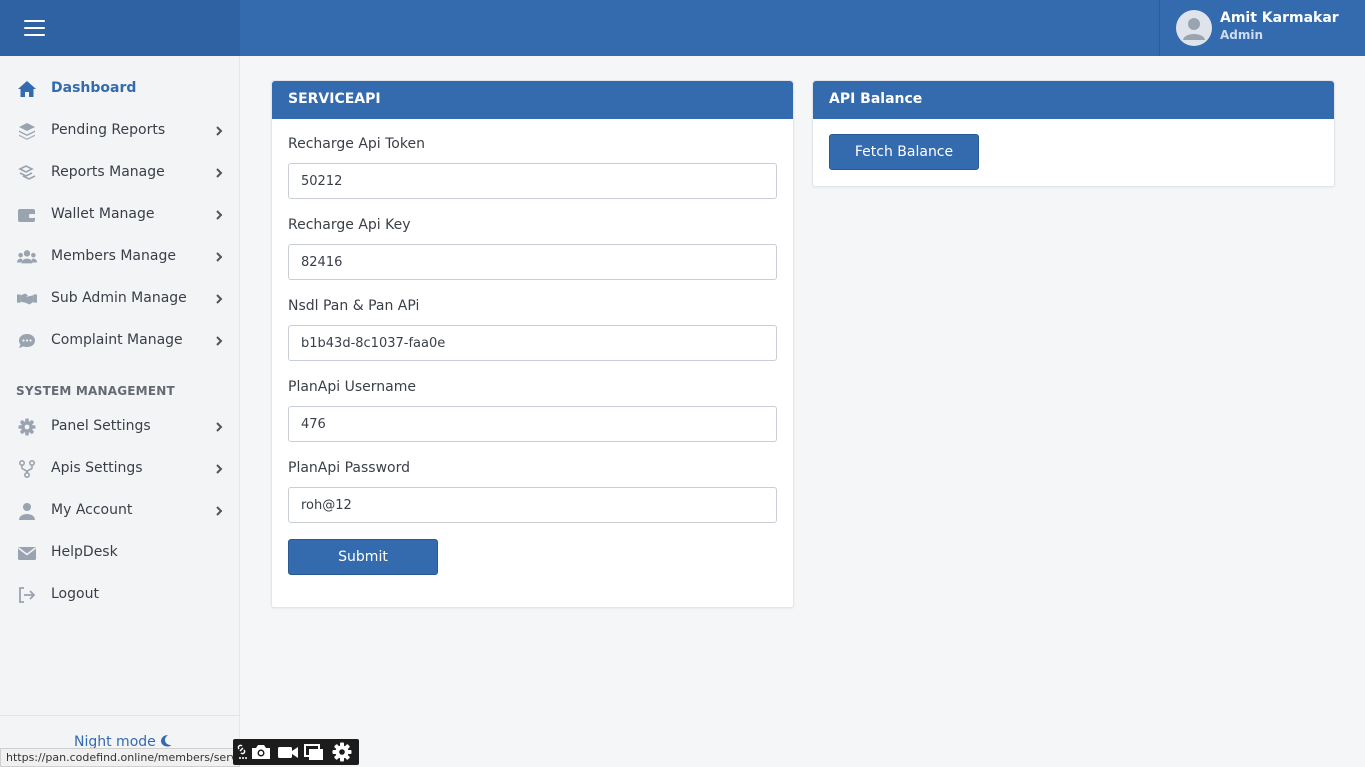 This screenshot has width=1365, height=767. Describe the element at coordinates (95, 391) in the screenshot. I see `section-title-system-management: SYSTEM MANAGEMENT` at that location.